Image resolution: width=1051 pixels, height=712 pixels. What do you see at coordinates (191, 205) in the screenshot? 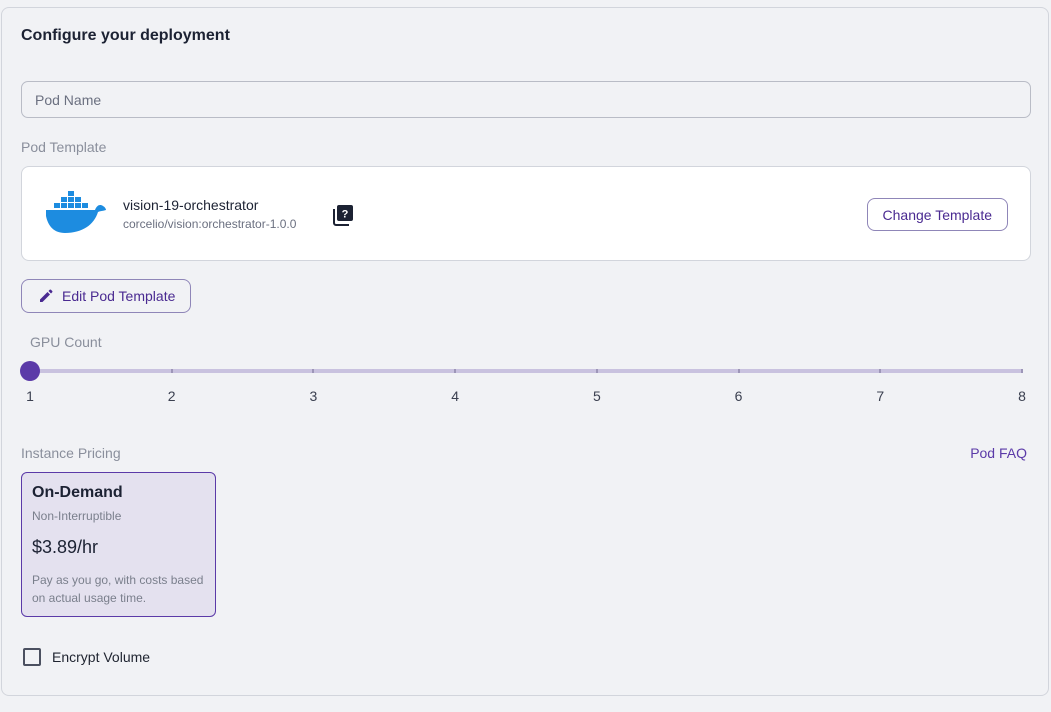
I see `template-name: vision-19-orchestrator` at bounding box center [191, 205].